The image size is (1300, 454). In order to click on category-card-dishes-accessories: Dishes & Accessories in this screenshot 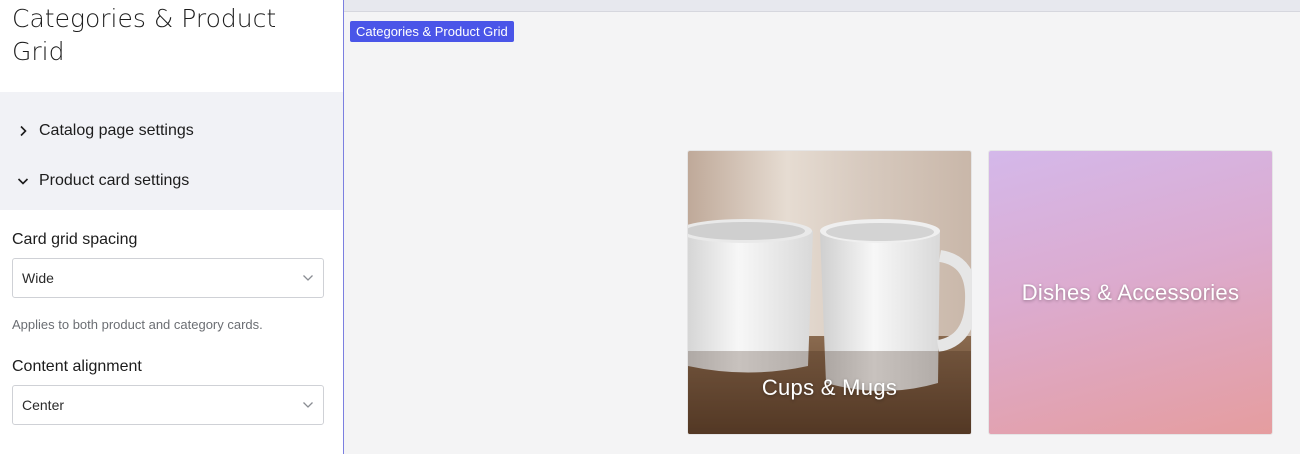, I will do `click(1130, 292)`.